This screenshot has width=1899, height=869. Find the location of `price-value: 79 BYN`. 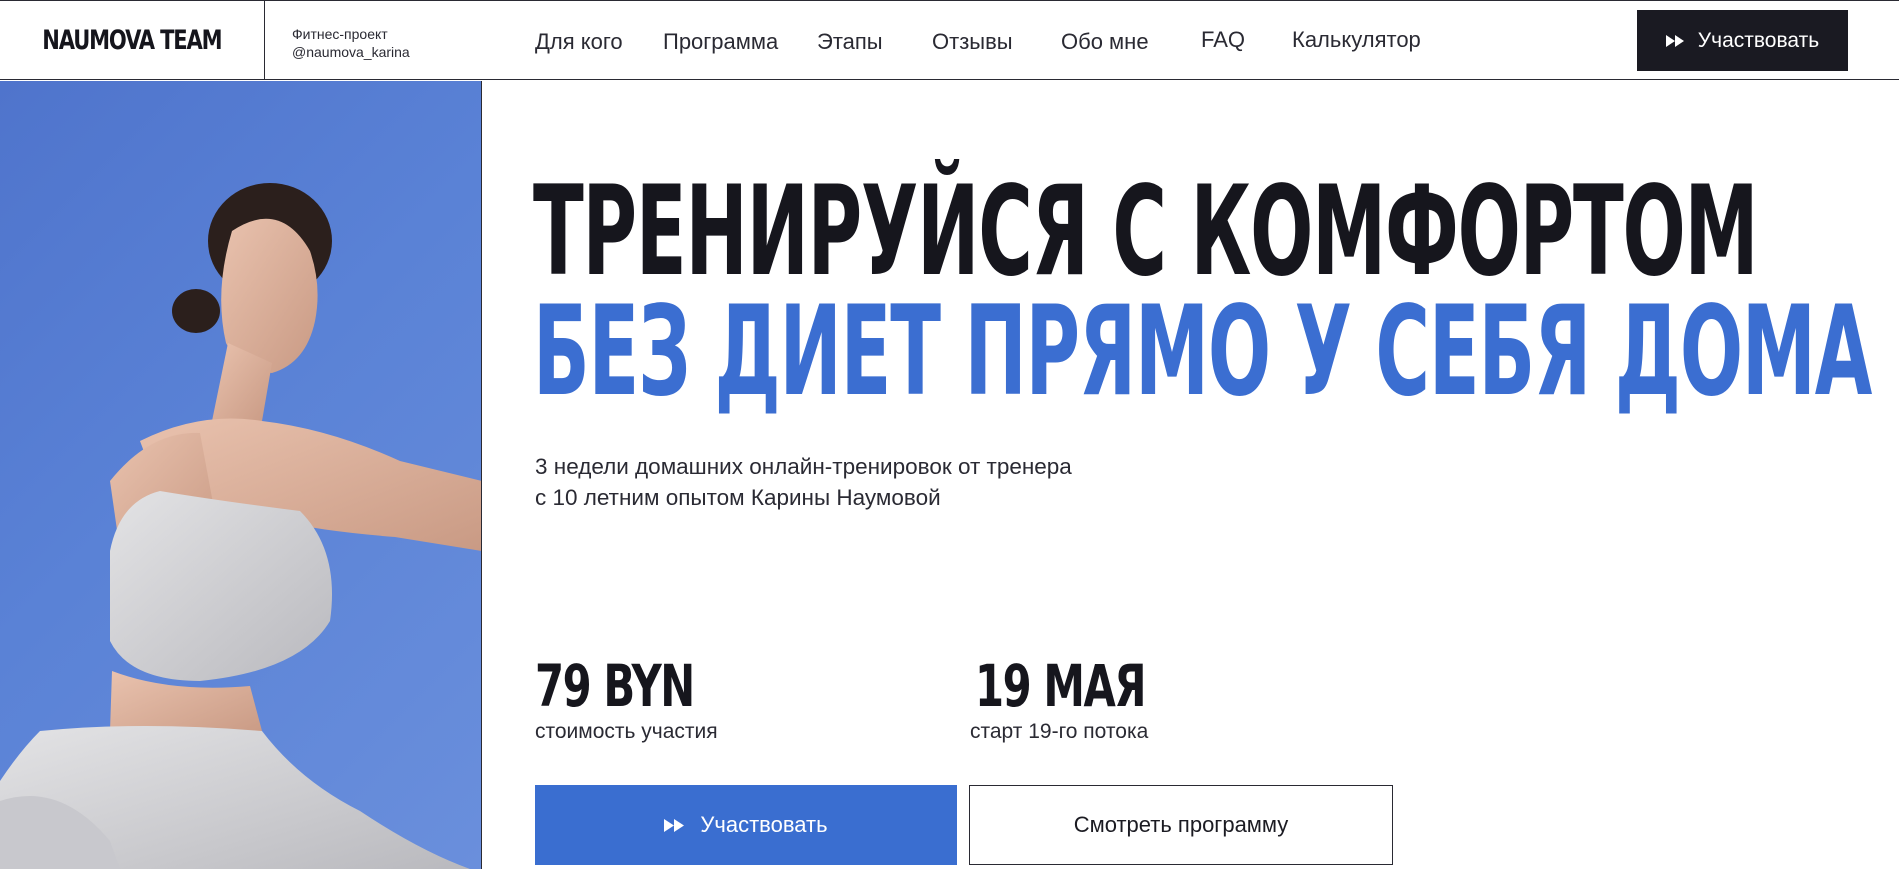

price-value: 79 BYN is located at coordinates (615, 686).